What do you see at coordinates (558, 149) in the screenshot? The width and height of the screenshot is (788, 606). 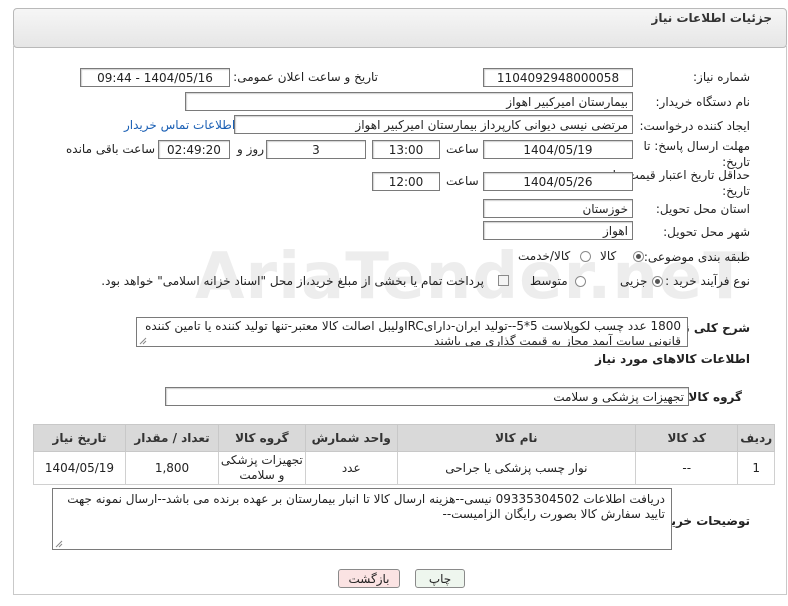 I see `reply-date-field: 1404/05/19` at bounding box center [558, 149].